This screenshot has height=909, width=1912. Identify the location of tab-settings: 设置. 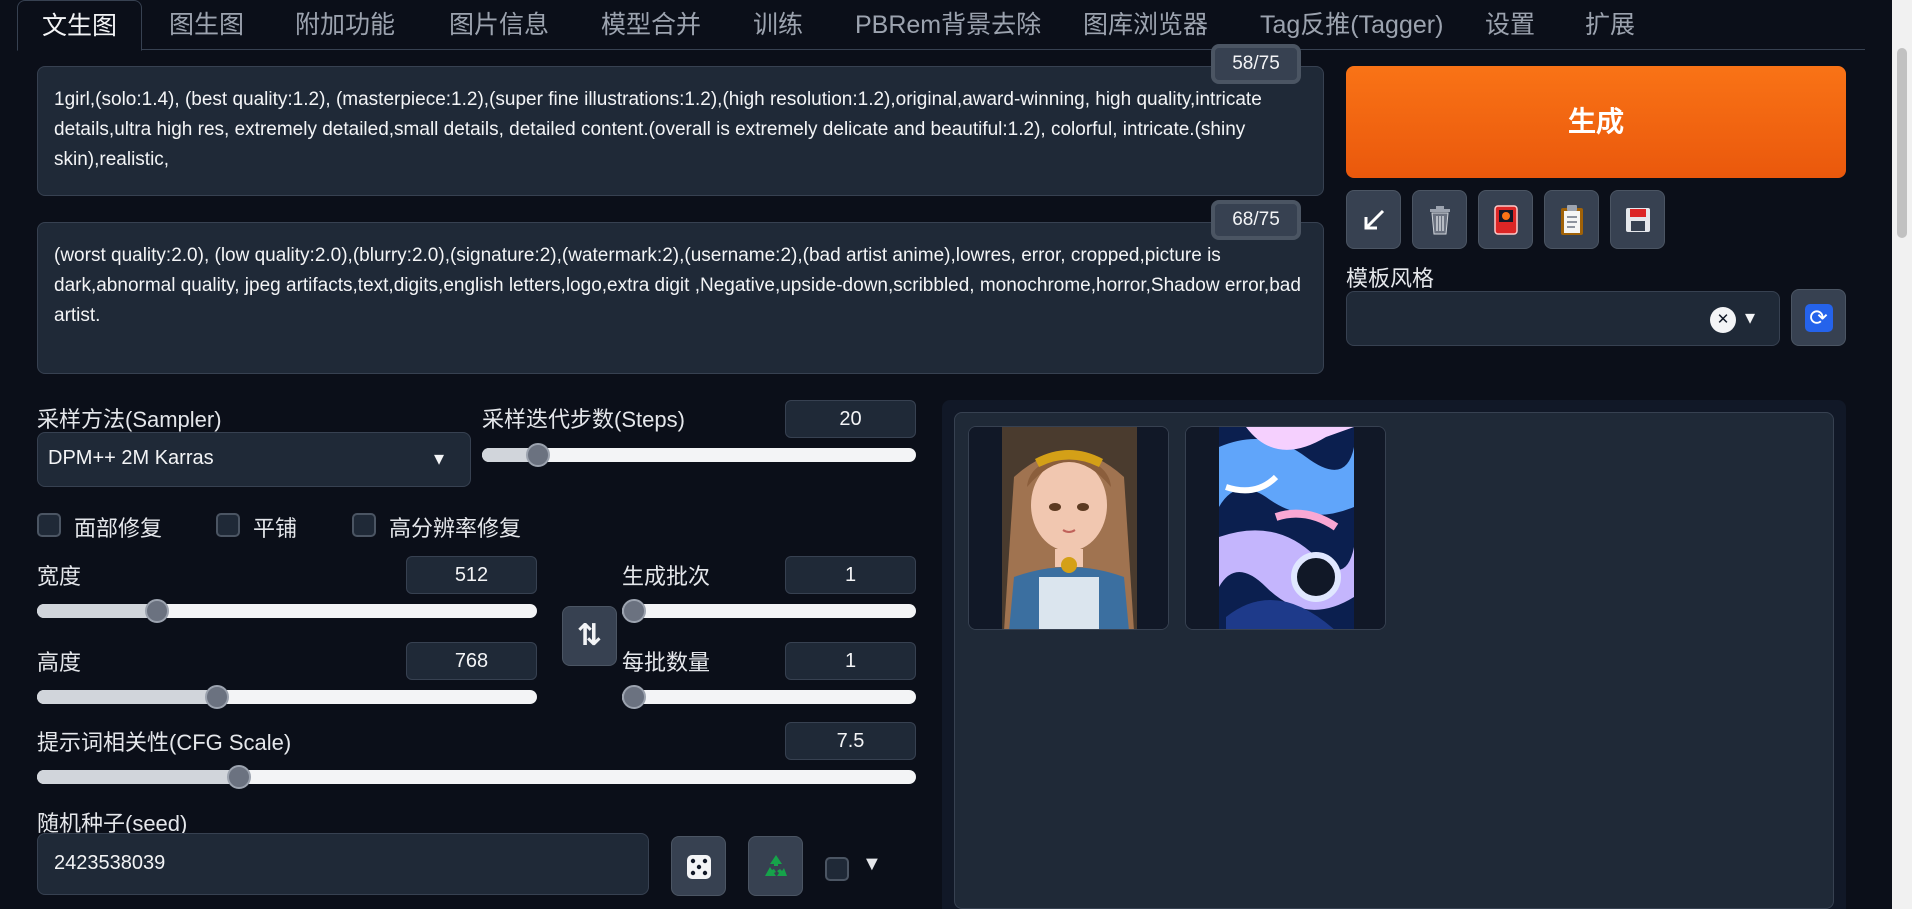
(1510, 25).